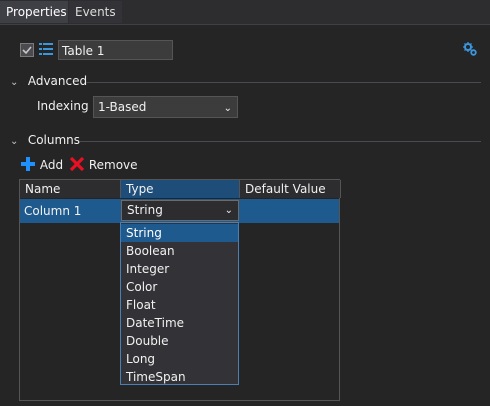 This screenshot has width=490, height=406. What do you see at coordinates (57, 81) in the screenshot?
I see `advanced-title: Advanced` at bounding box center [57, 81].